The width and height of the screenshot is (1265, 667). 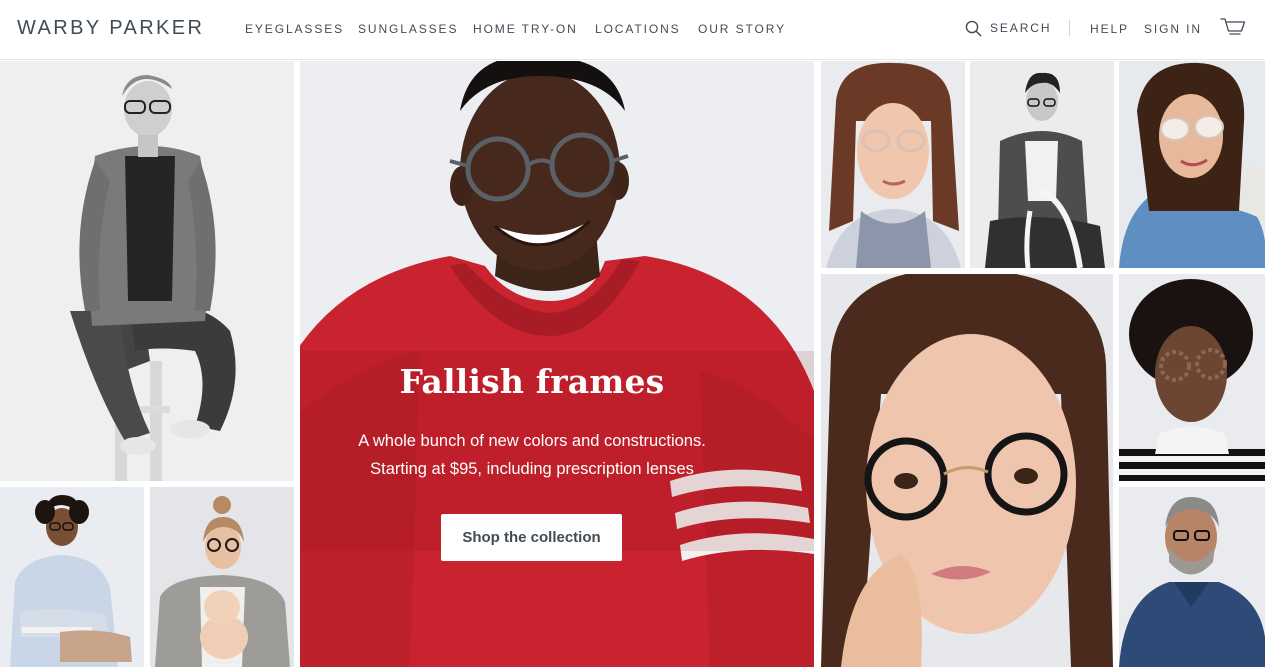 I want to click on photo-woman-black-frames, so click(x=967, y=470).